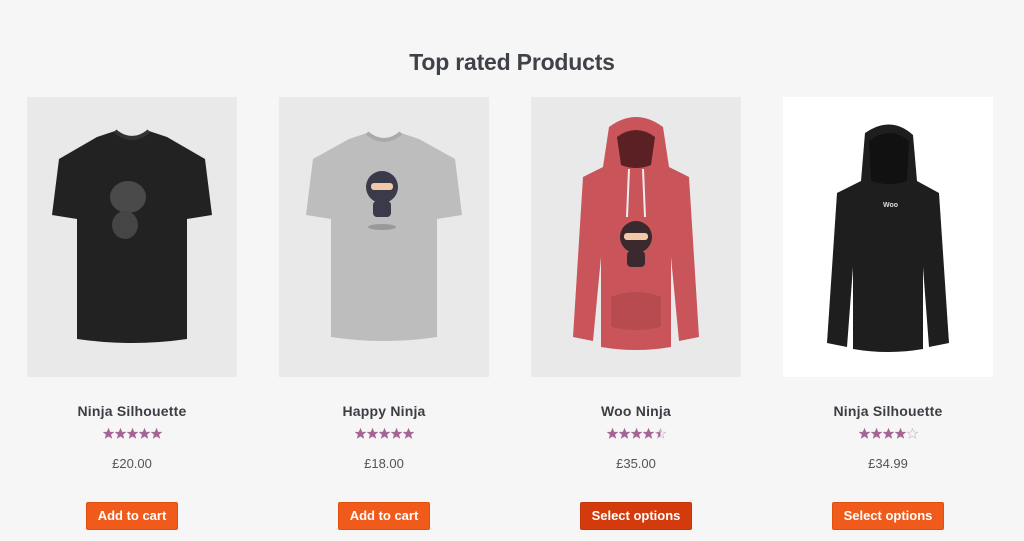 The width and height of the screenshot is (1024, 541). Describe the element at coordinates (636, 411) in the screenshot. I see `product-title: Woo Ninja` at that location.